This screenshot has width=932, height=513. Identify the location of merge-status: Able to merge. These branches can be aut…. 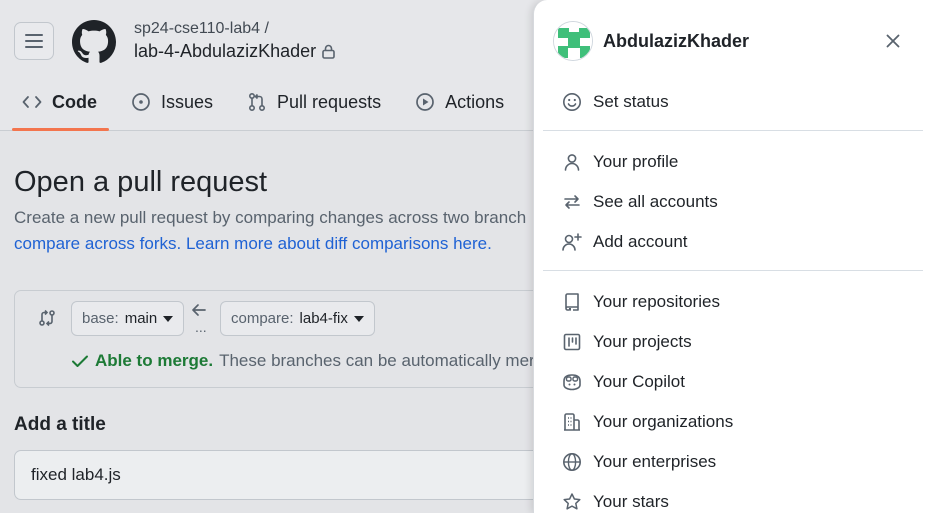
(303, 361).